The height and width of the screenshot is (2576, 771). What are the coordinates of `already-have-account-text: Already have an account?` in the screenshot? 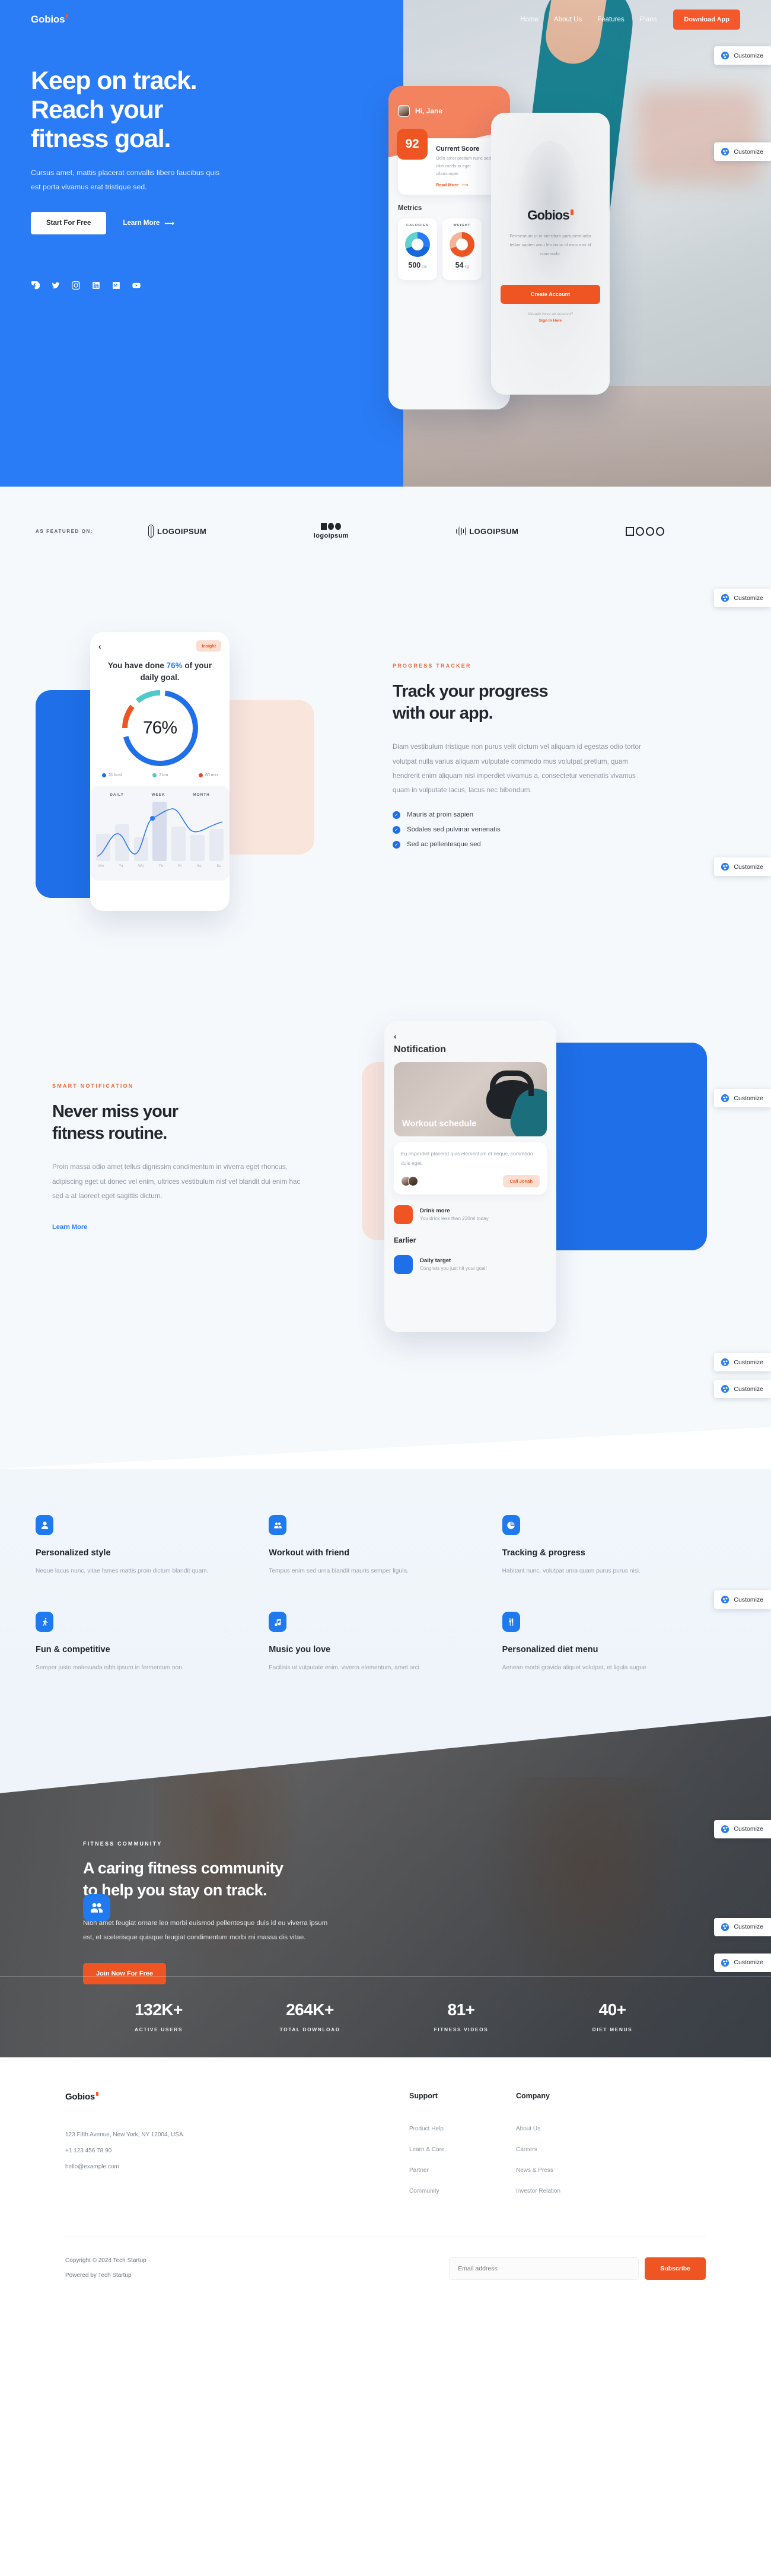 It's located at (550, 314).